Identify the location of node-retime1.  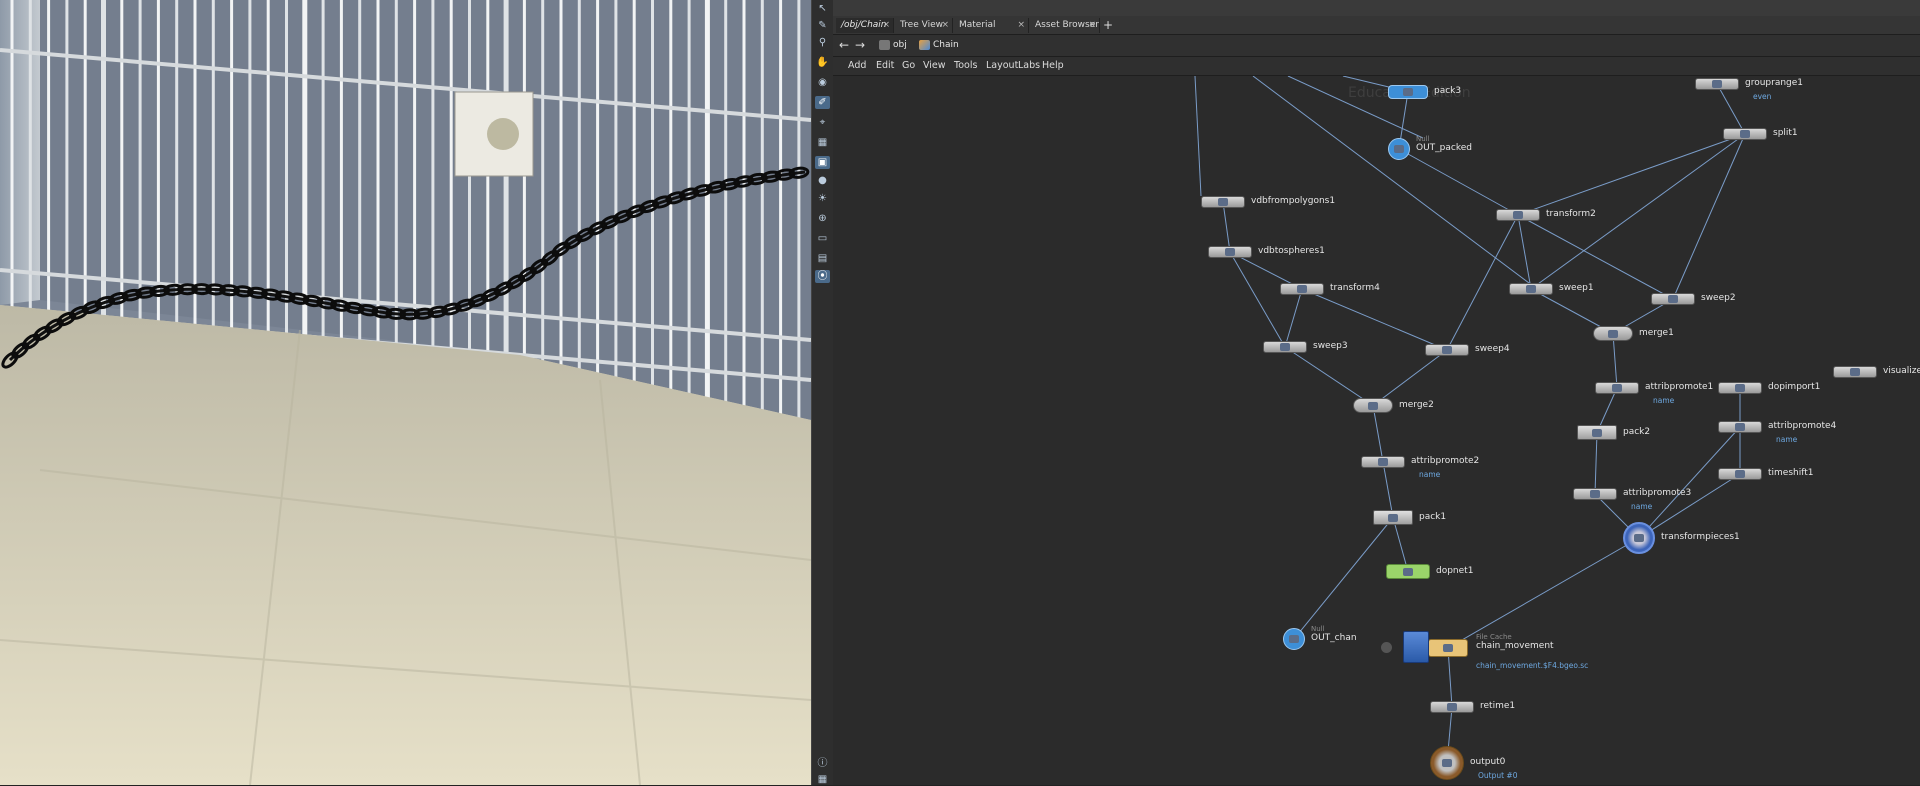
(1452, 707).